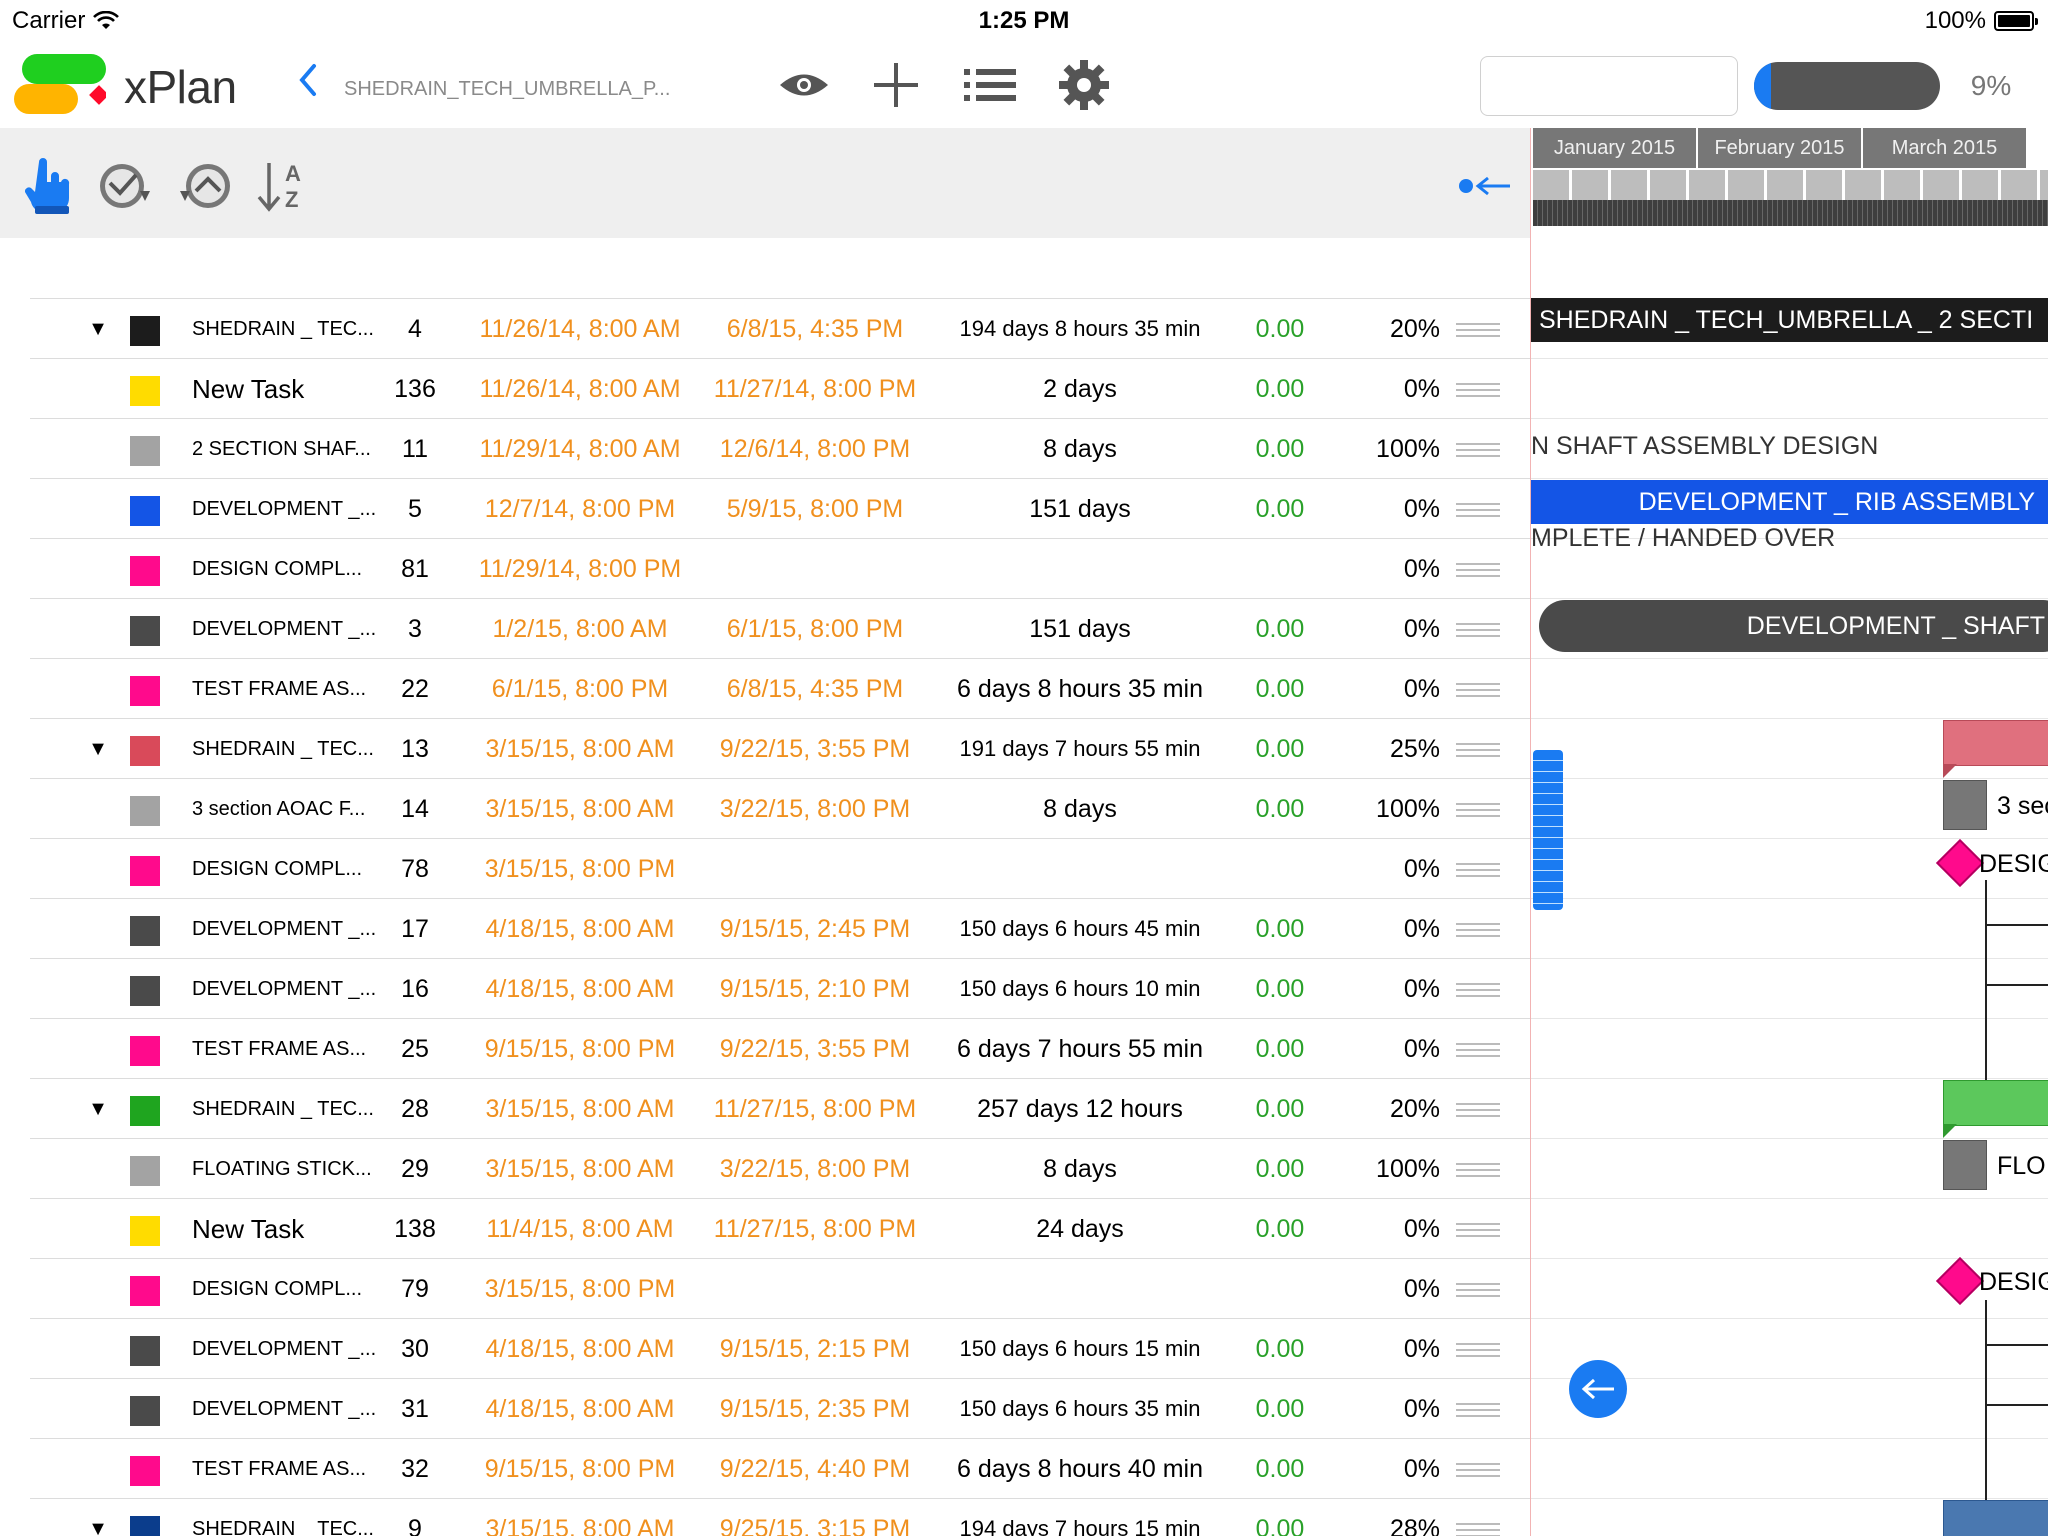  I want to click on task-name: New Task, so click(297, 389).